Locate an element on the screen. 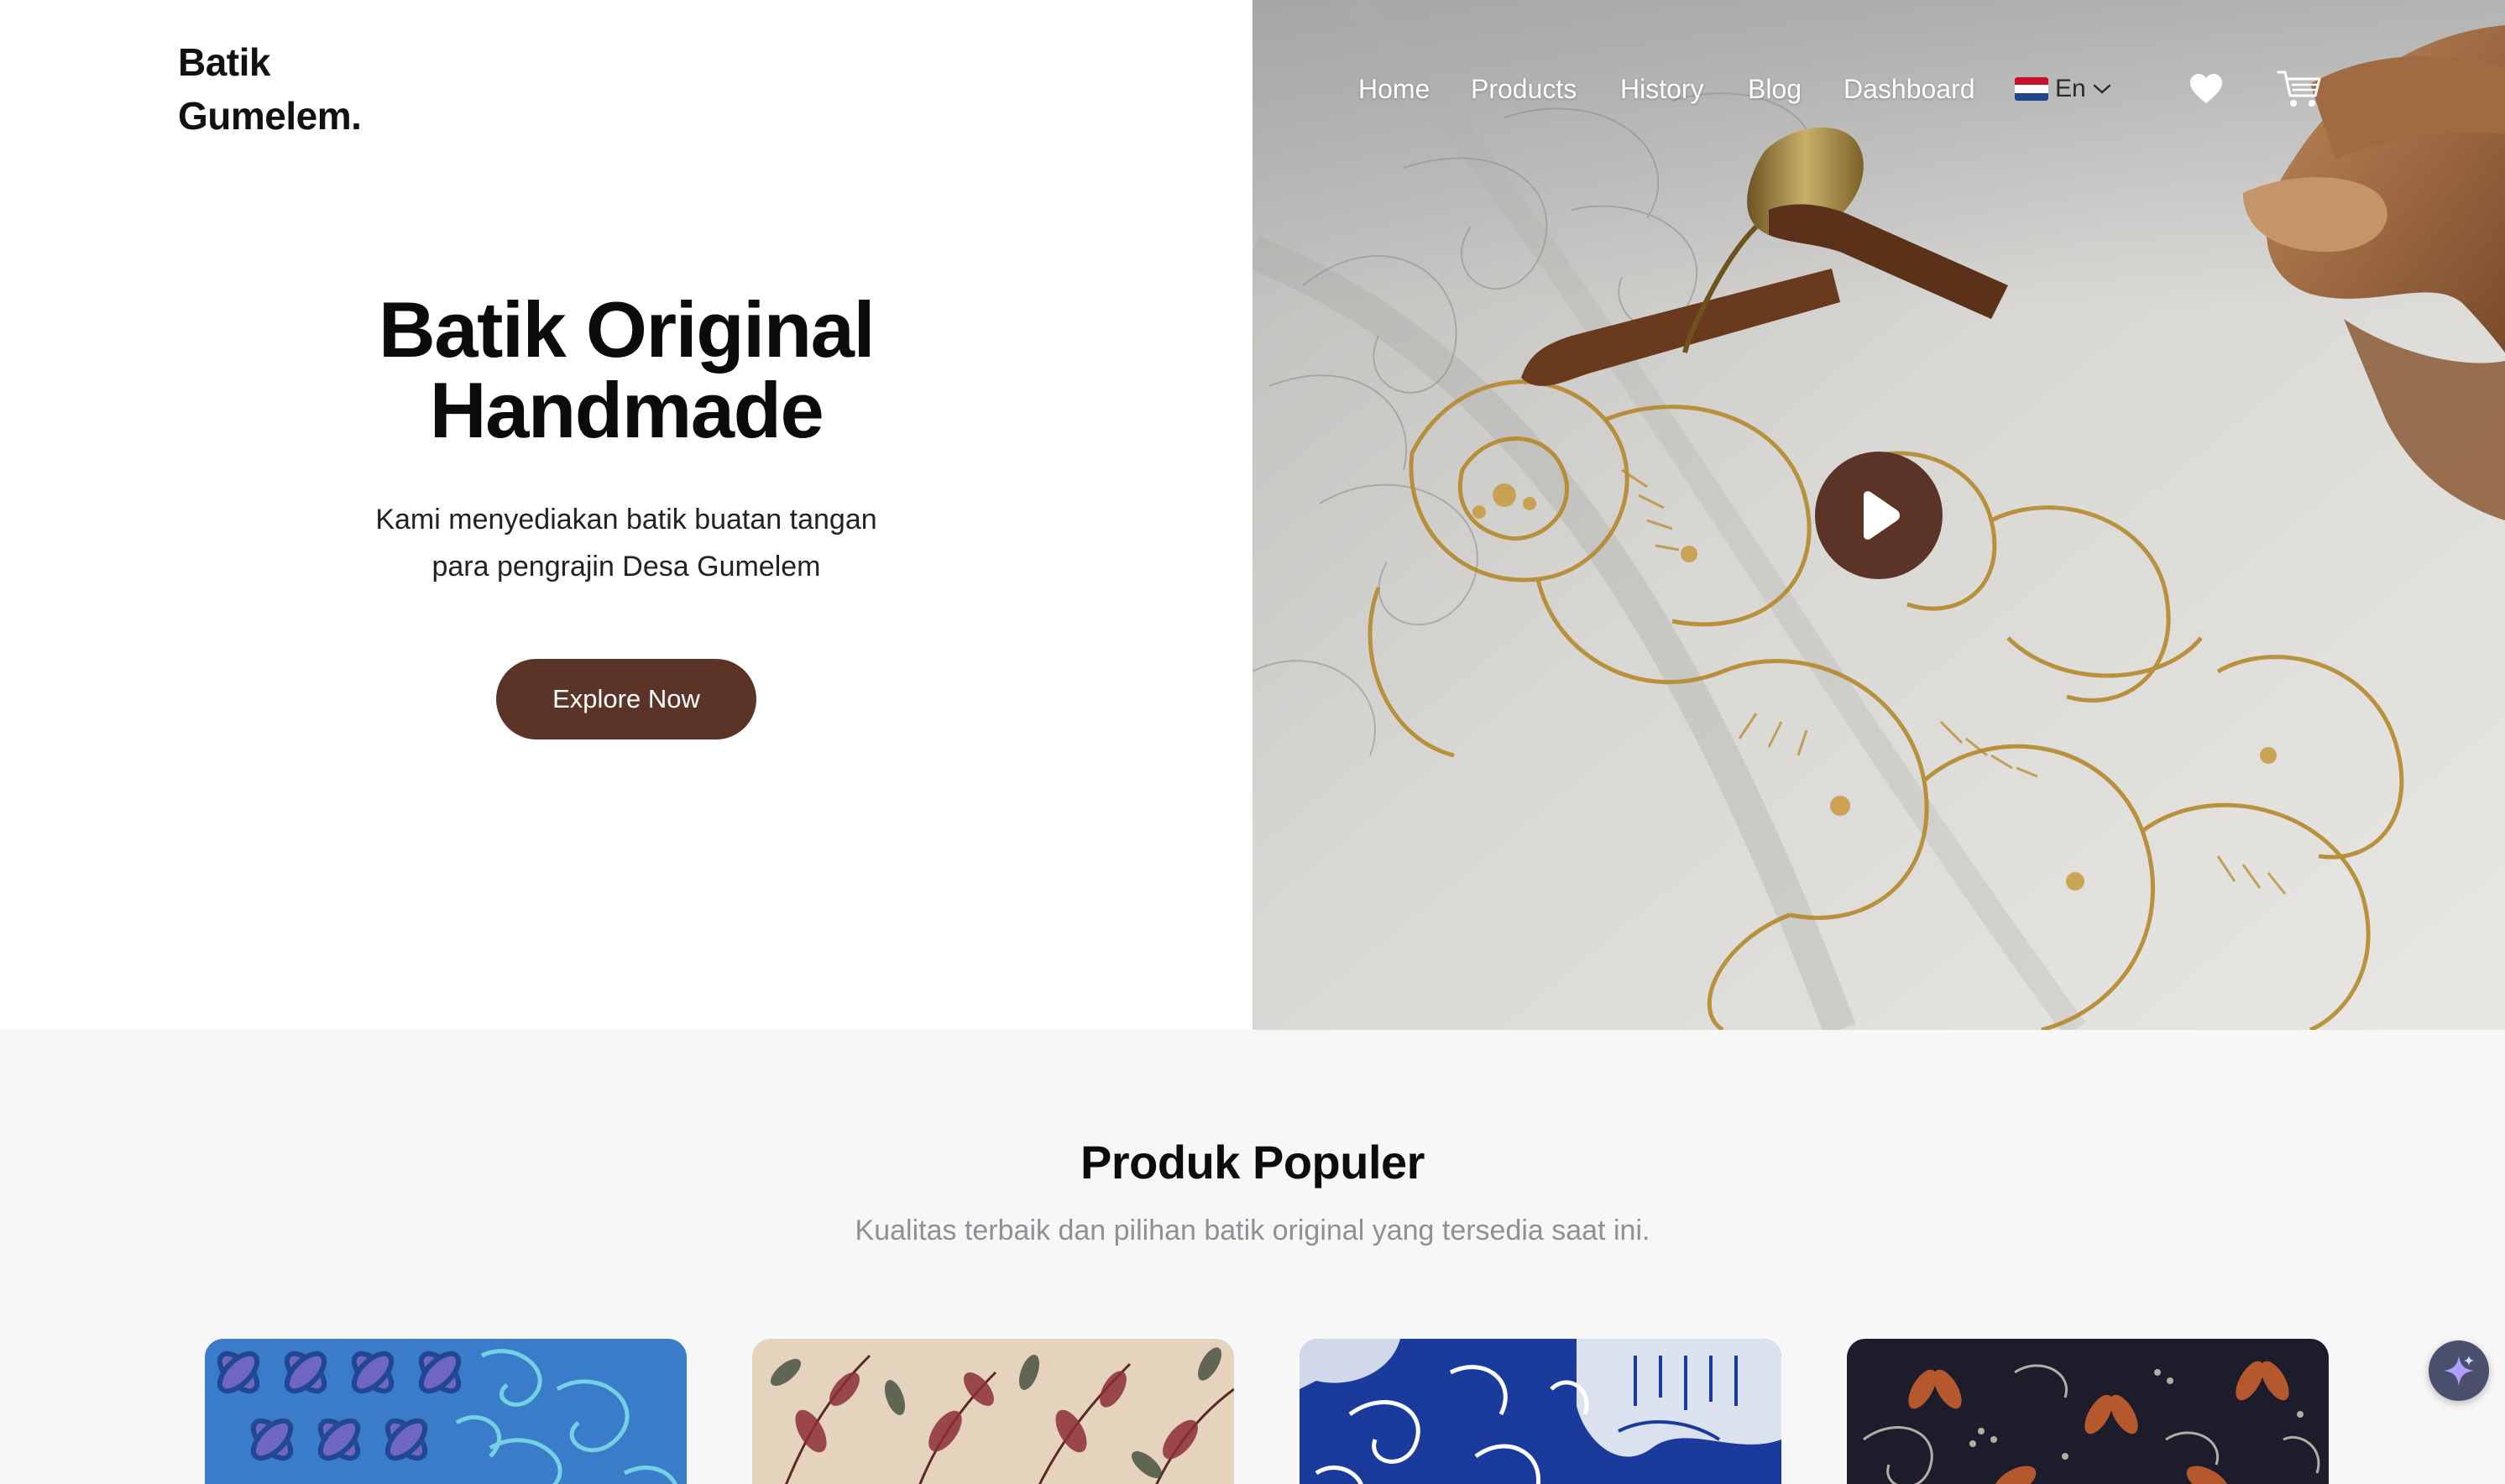 Image resolution: width=2505 pixels, height=1484 pixels. nav-dashboard: Dashboard is located at coordinates (1909, 88).